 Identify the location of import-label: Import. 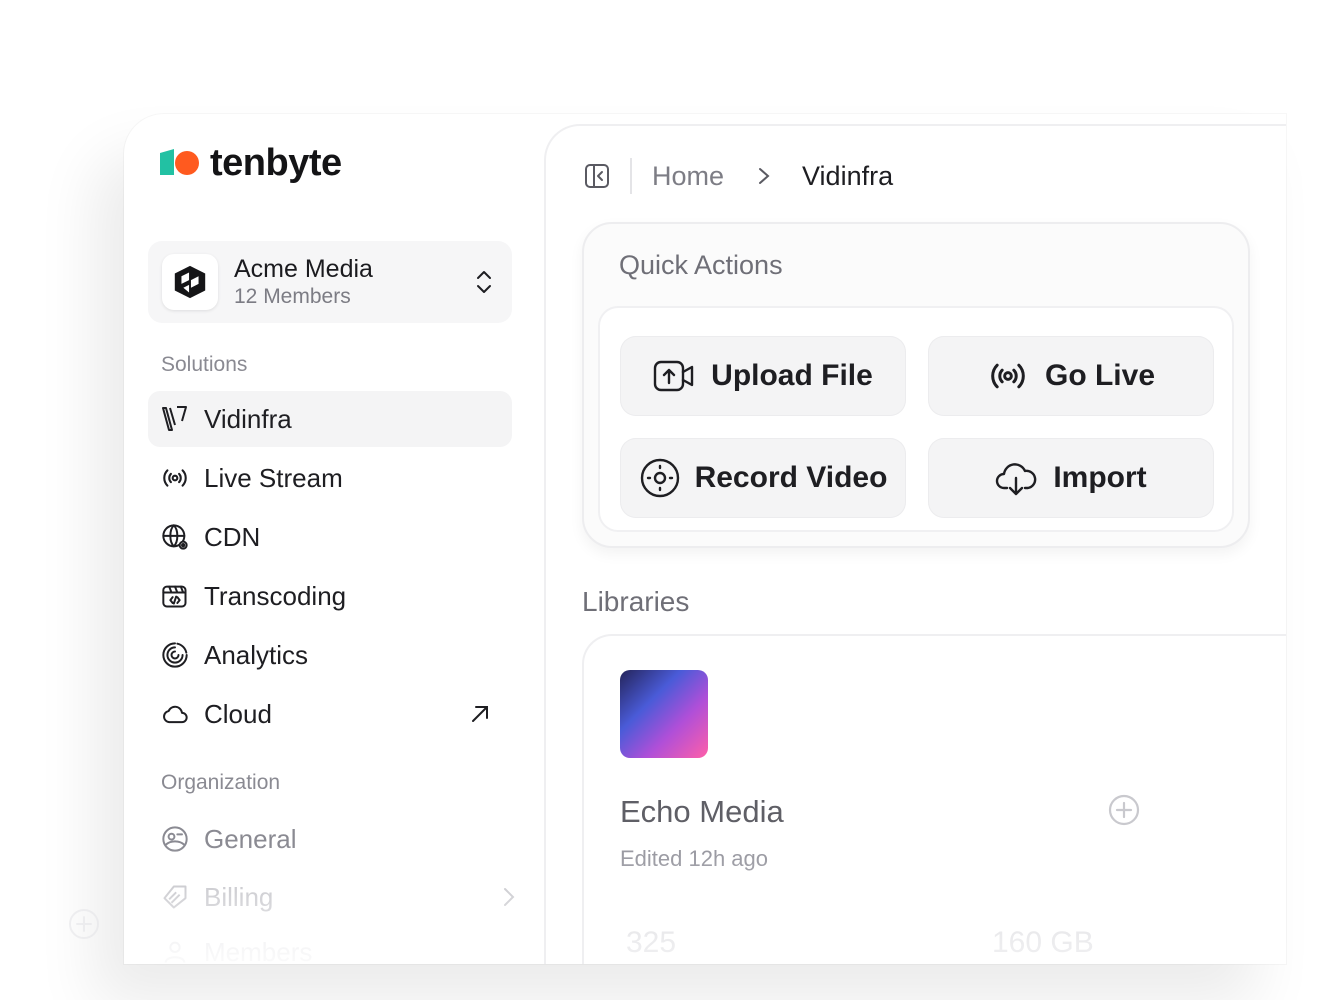
(1100, 477).